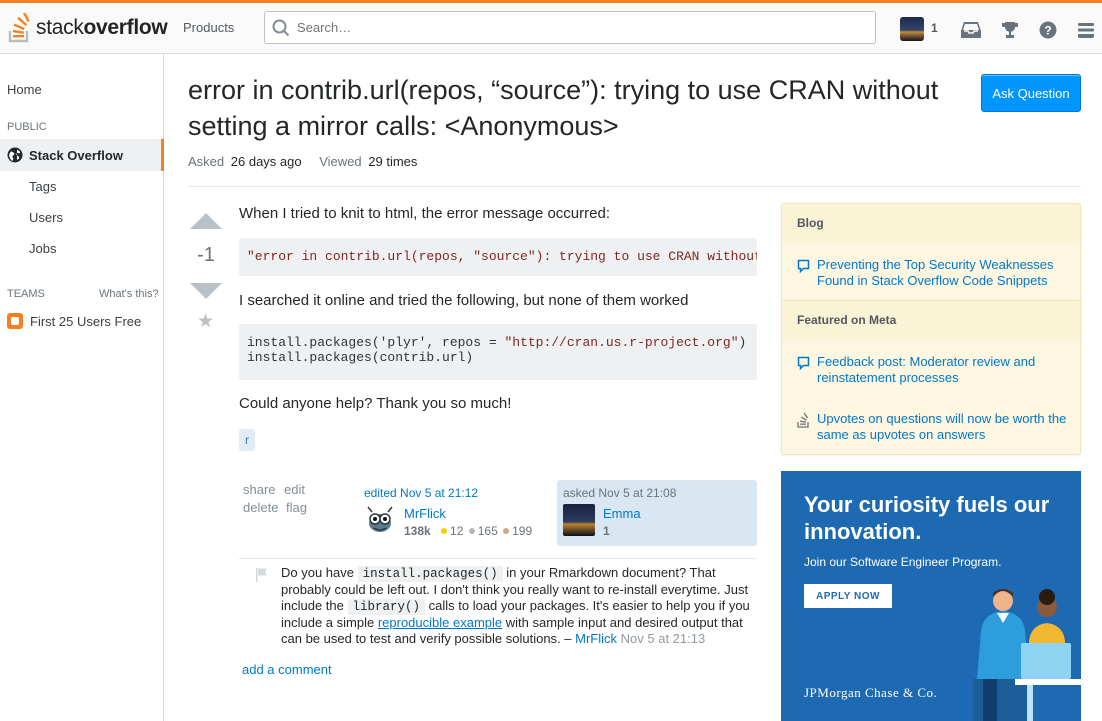  What do you see at coordinates (206, 221) in the screenshot?
I see `upvote-button` at bounding box center [206, 221].